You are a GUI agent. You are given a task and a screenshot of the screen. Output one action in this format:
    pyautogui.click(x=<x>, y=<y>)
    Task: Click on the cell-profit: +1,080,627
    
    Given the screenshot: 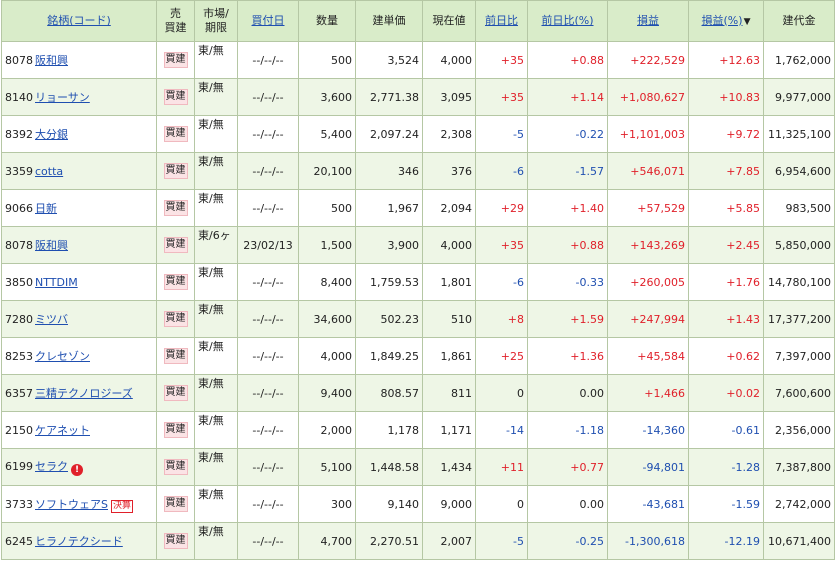 What is the action you would take?
    pyautogui.click(x=648, y=97)
    